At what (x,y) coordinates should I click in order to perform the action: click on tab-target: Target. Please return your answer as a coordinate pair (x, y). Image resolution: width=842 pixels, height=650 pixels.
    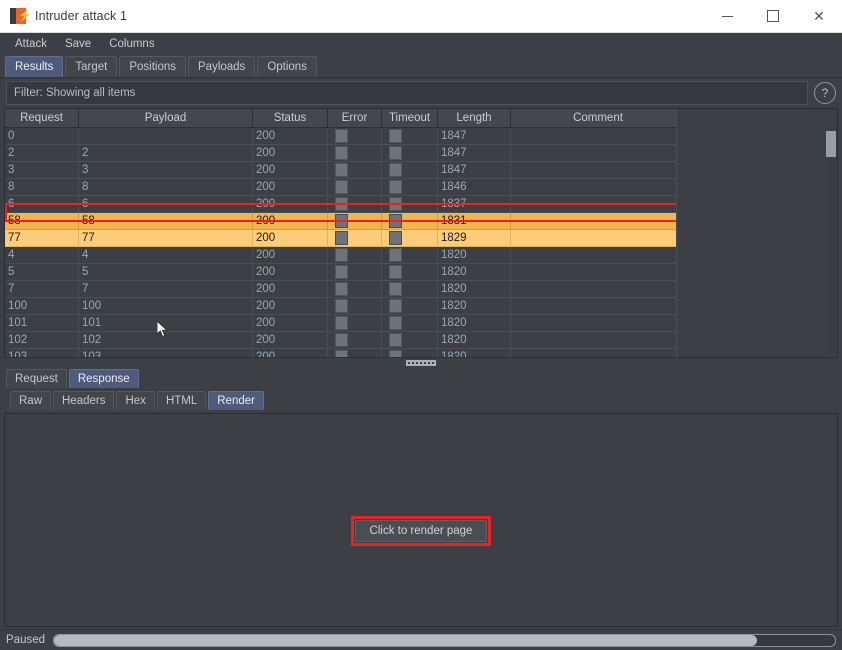
    Looking at the image, I should click on (91, 66).